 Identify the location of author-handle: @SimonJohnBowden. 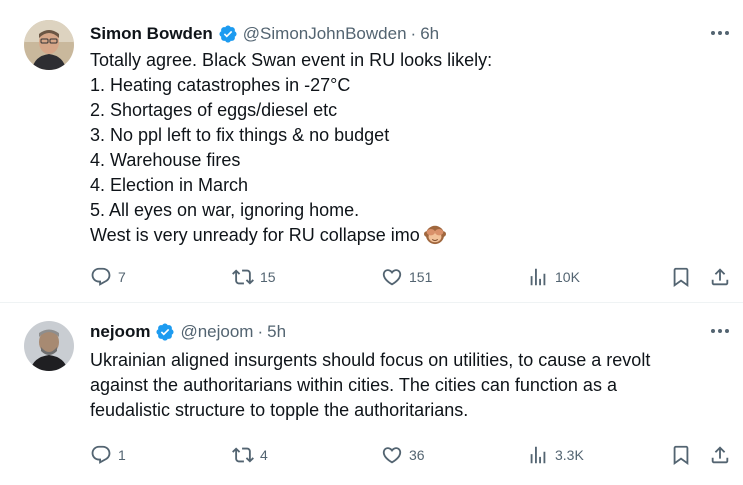
(325, 34).